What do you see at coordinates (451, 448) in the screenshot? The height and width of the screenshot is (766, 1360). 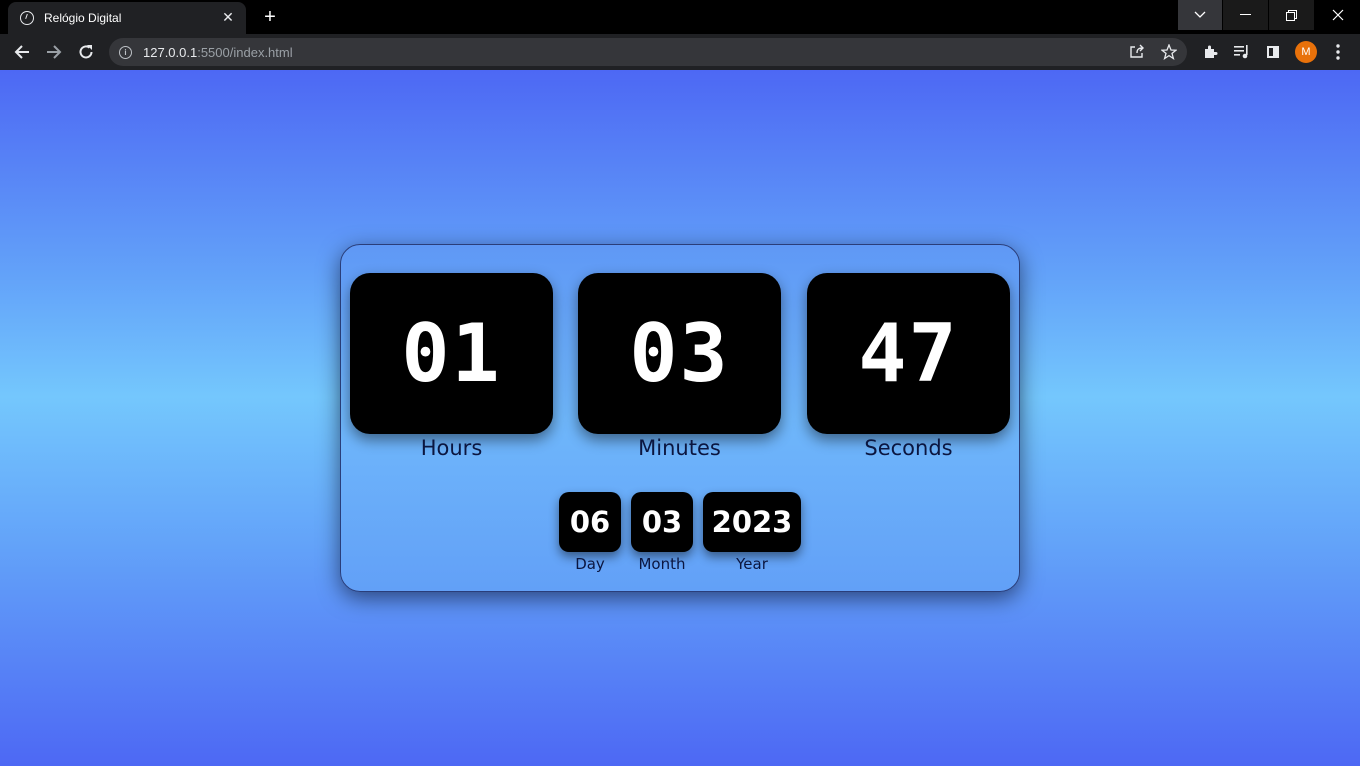 I see `hours-label: Hours` at bounding box center [451, 448].